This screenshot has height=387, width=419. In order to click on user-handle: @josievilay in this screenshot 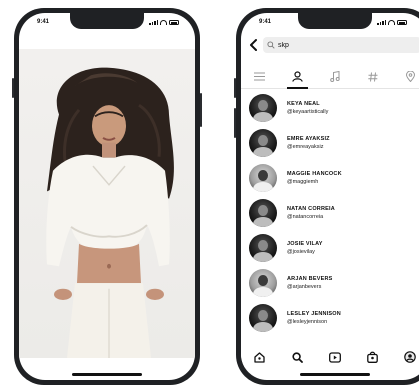, I will do `click(301, 252)`.